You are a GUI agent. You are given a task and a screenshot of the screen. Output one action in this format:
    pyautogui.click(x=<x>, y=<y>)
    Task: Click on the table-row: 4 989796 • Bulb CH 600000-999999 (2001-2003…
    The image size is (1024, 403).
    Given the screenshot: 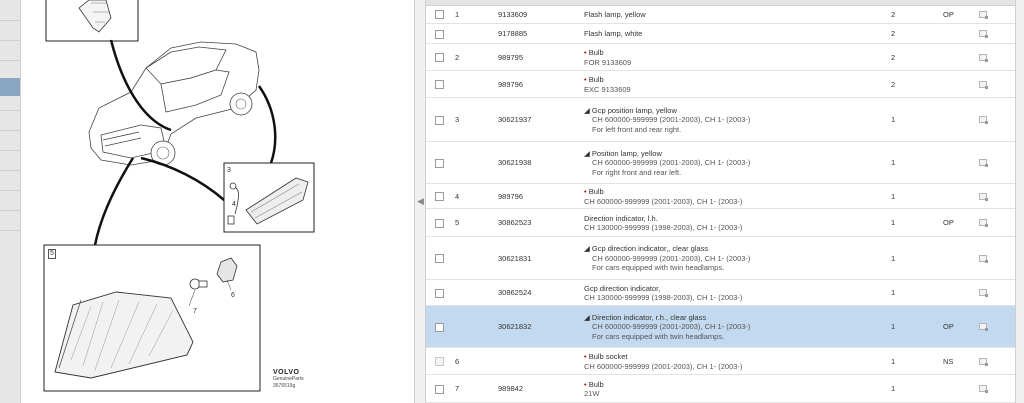 What is the action you would take?
    pyautogui.click(x=720, y=196)
    